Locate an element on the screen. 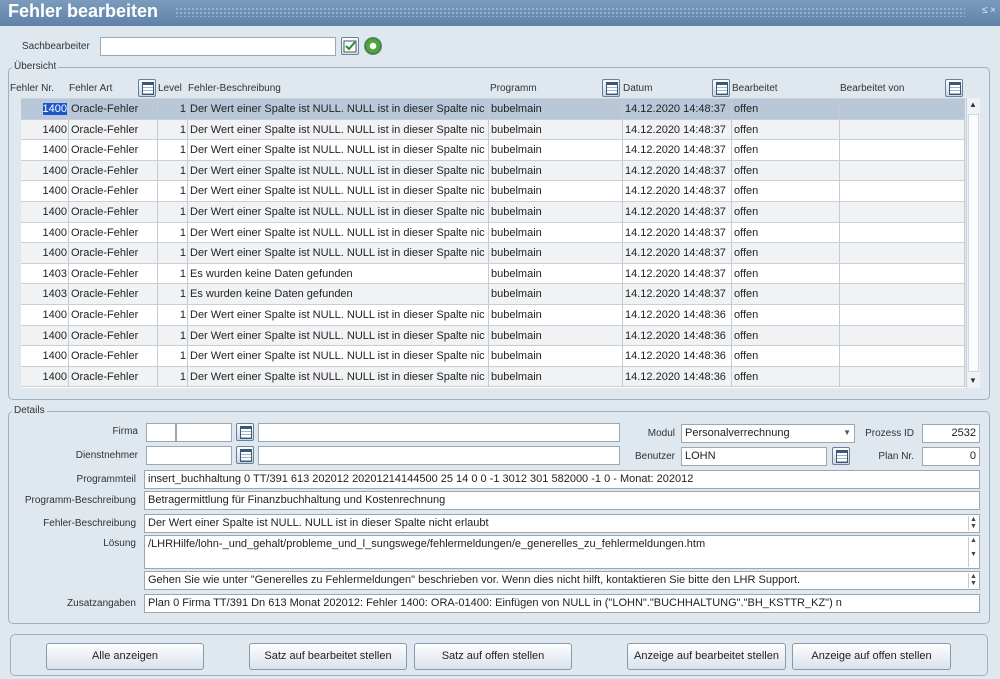  col-fehler-beschreibung: Fehler-Beschreibung is located at coordinates (234, 88).